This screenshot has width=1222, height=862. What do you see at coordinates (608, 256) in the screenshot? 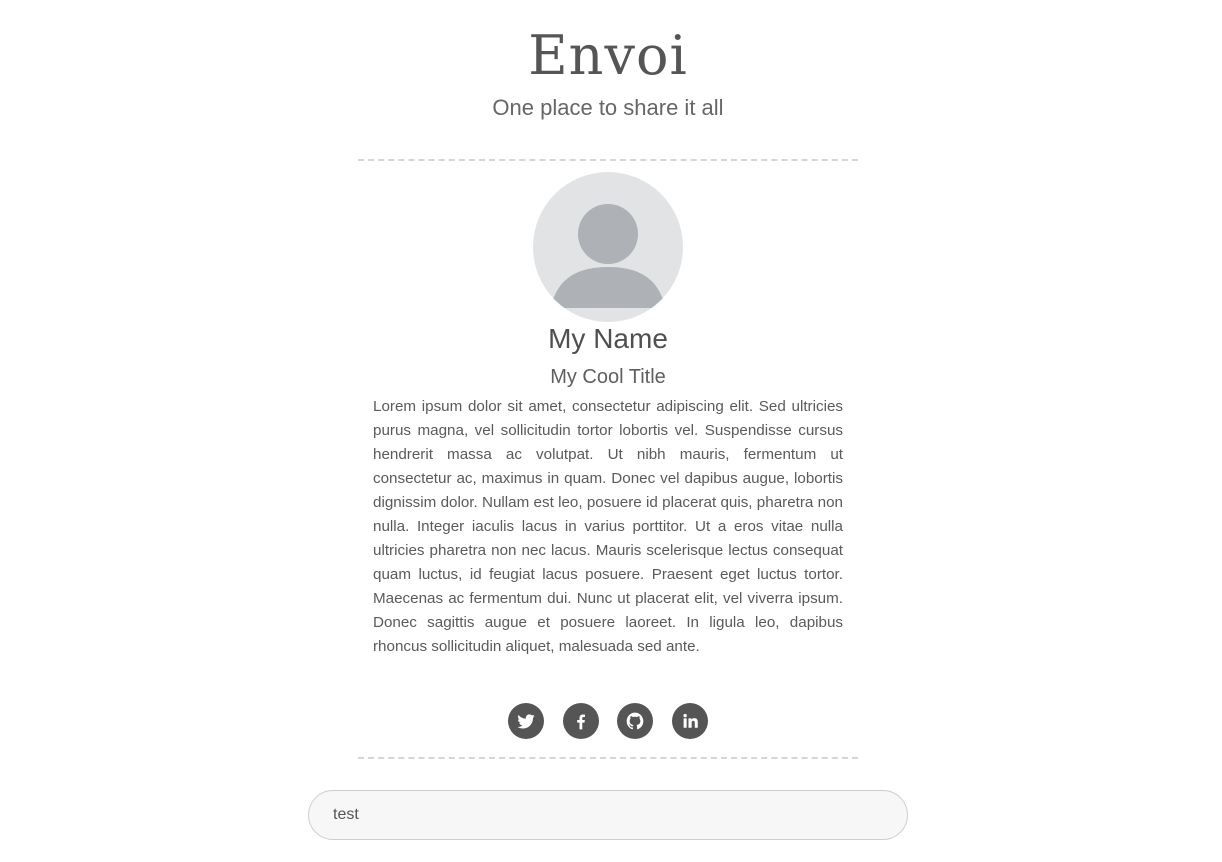
I see `user-silhouette-icon` at bounding box center [608, 256].